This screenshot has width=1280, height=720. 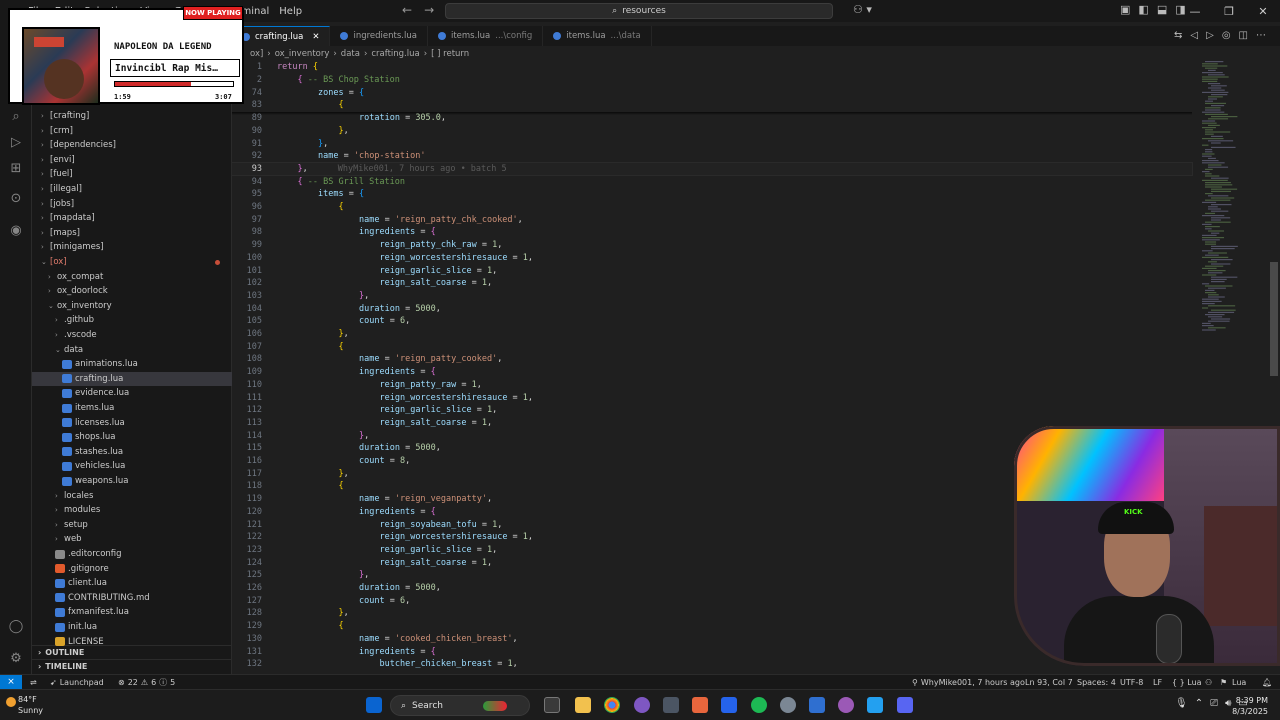 What do you see at coordinates (132, 525) in the screenshot?
I see `tree-folder: › setup` at bounding box center [132, 525].